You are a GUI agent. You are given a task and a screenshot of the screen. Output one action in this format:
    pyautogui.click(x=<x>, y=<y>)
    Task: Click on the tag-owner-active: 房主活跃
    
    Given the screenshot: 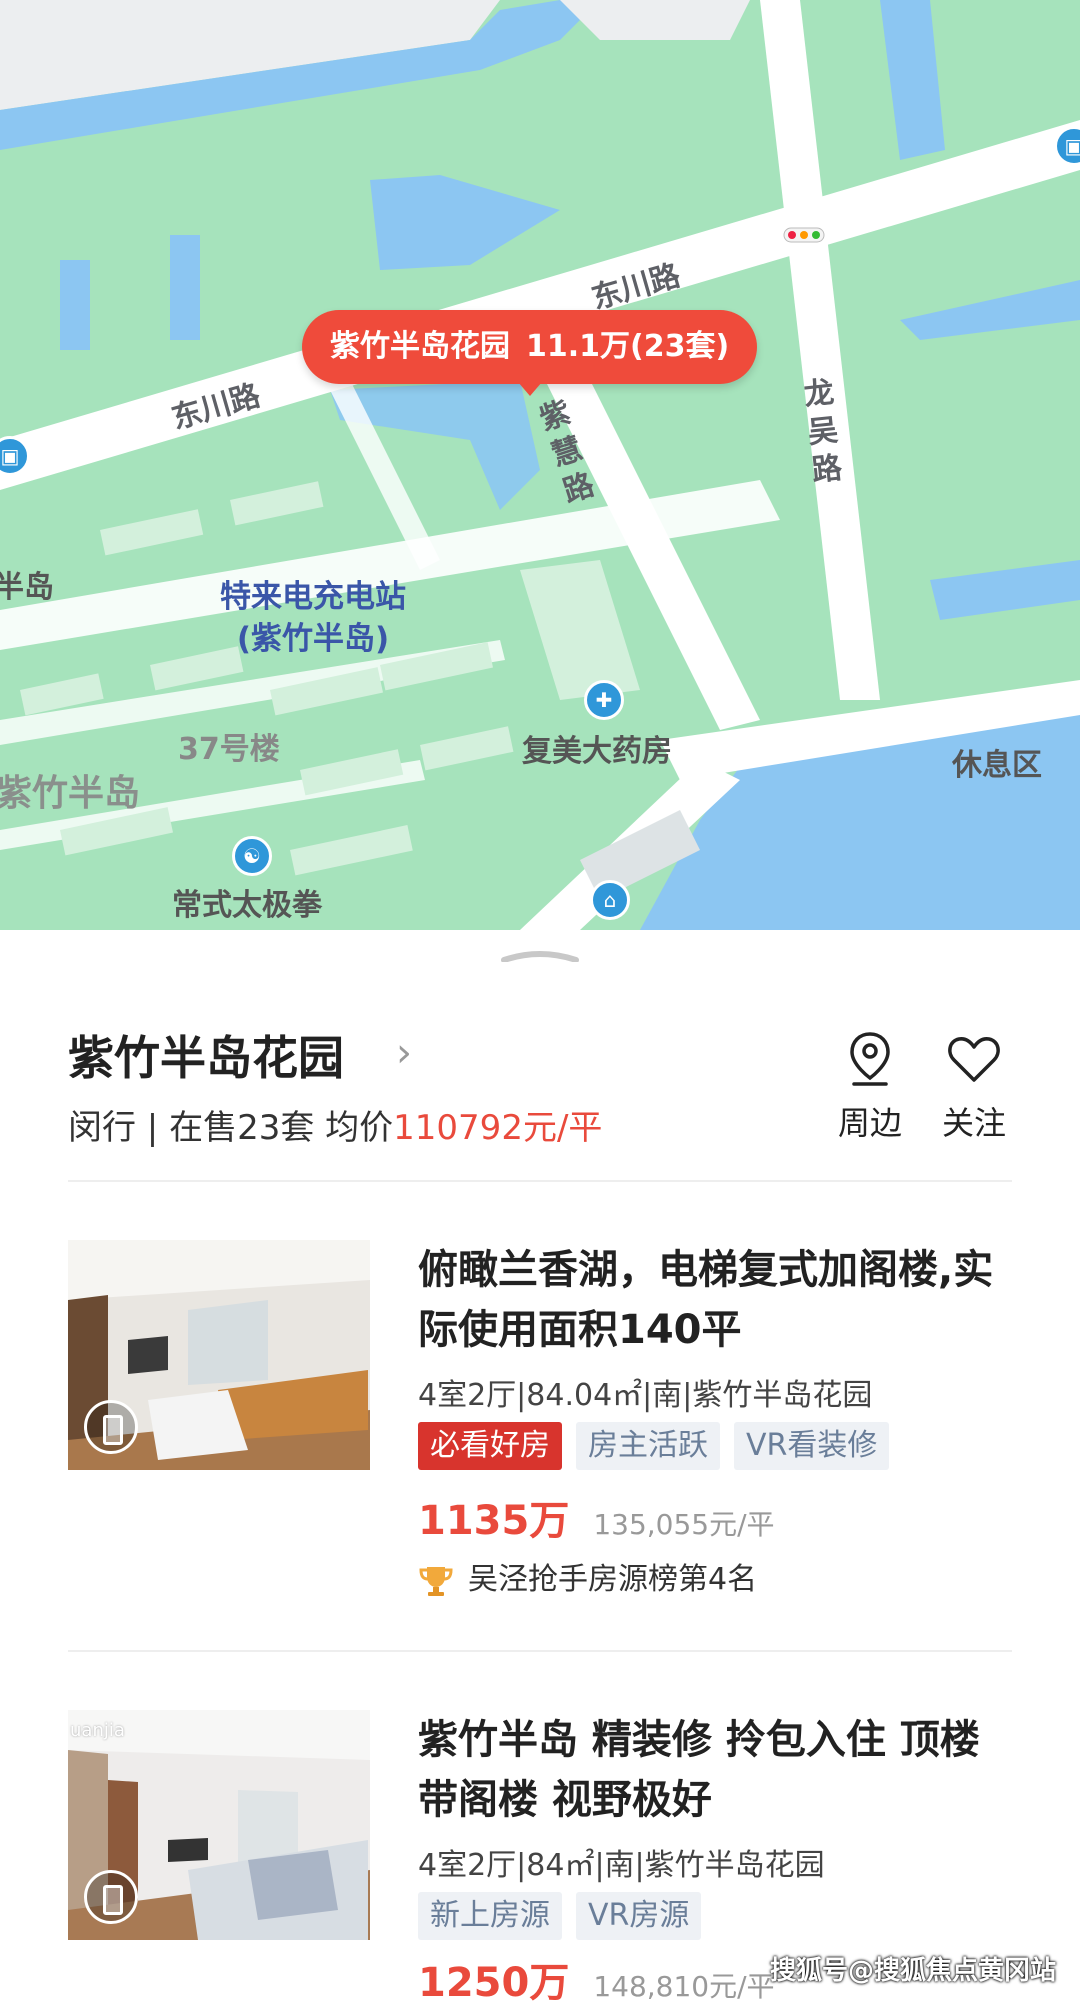 What is the action you would take?
    pyautogui.click(x=648, y=1446)
    